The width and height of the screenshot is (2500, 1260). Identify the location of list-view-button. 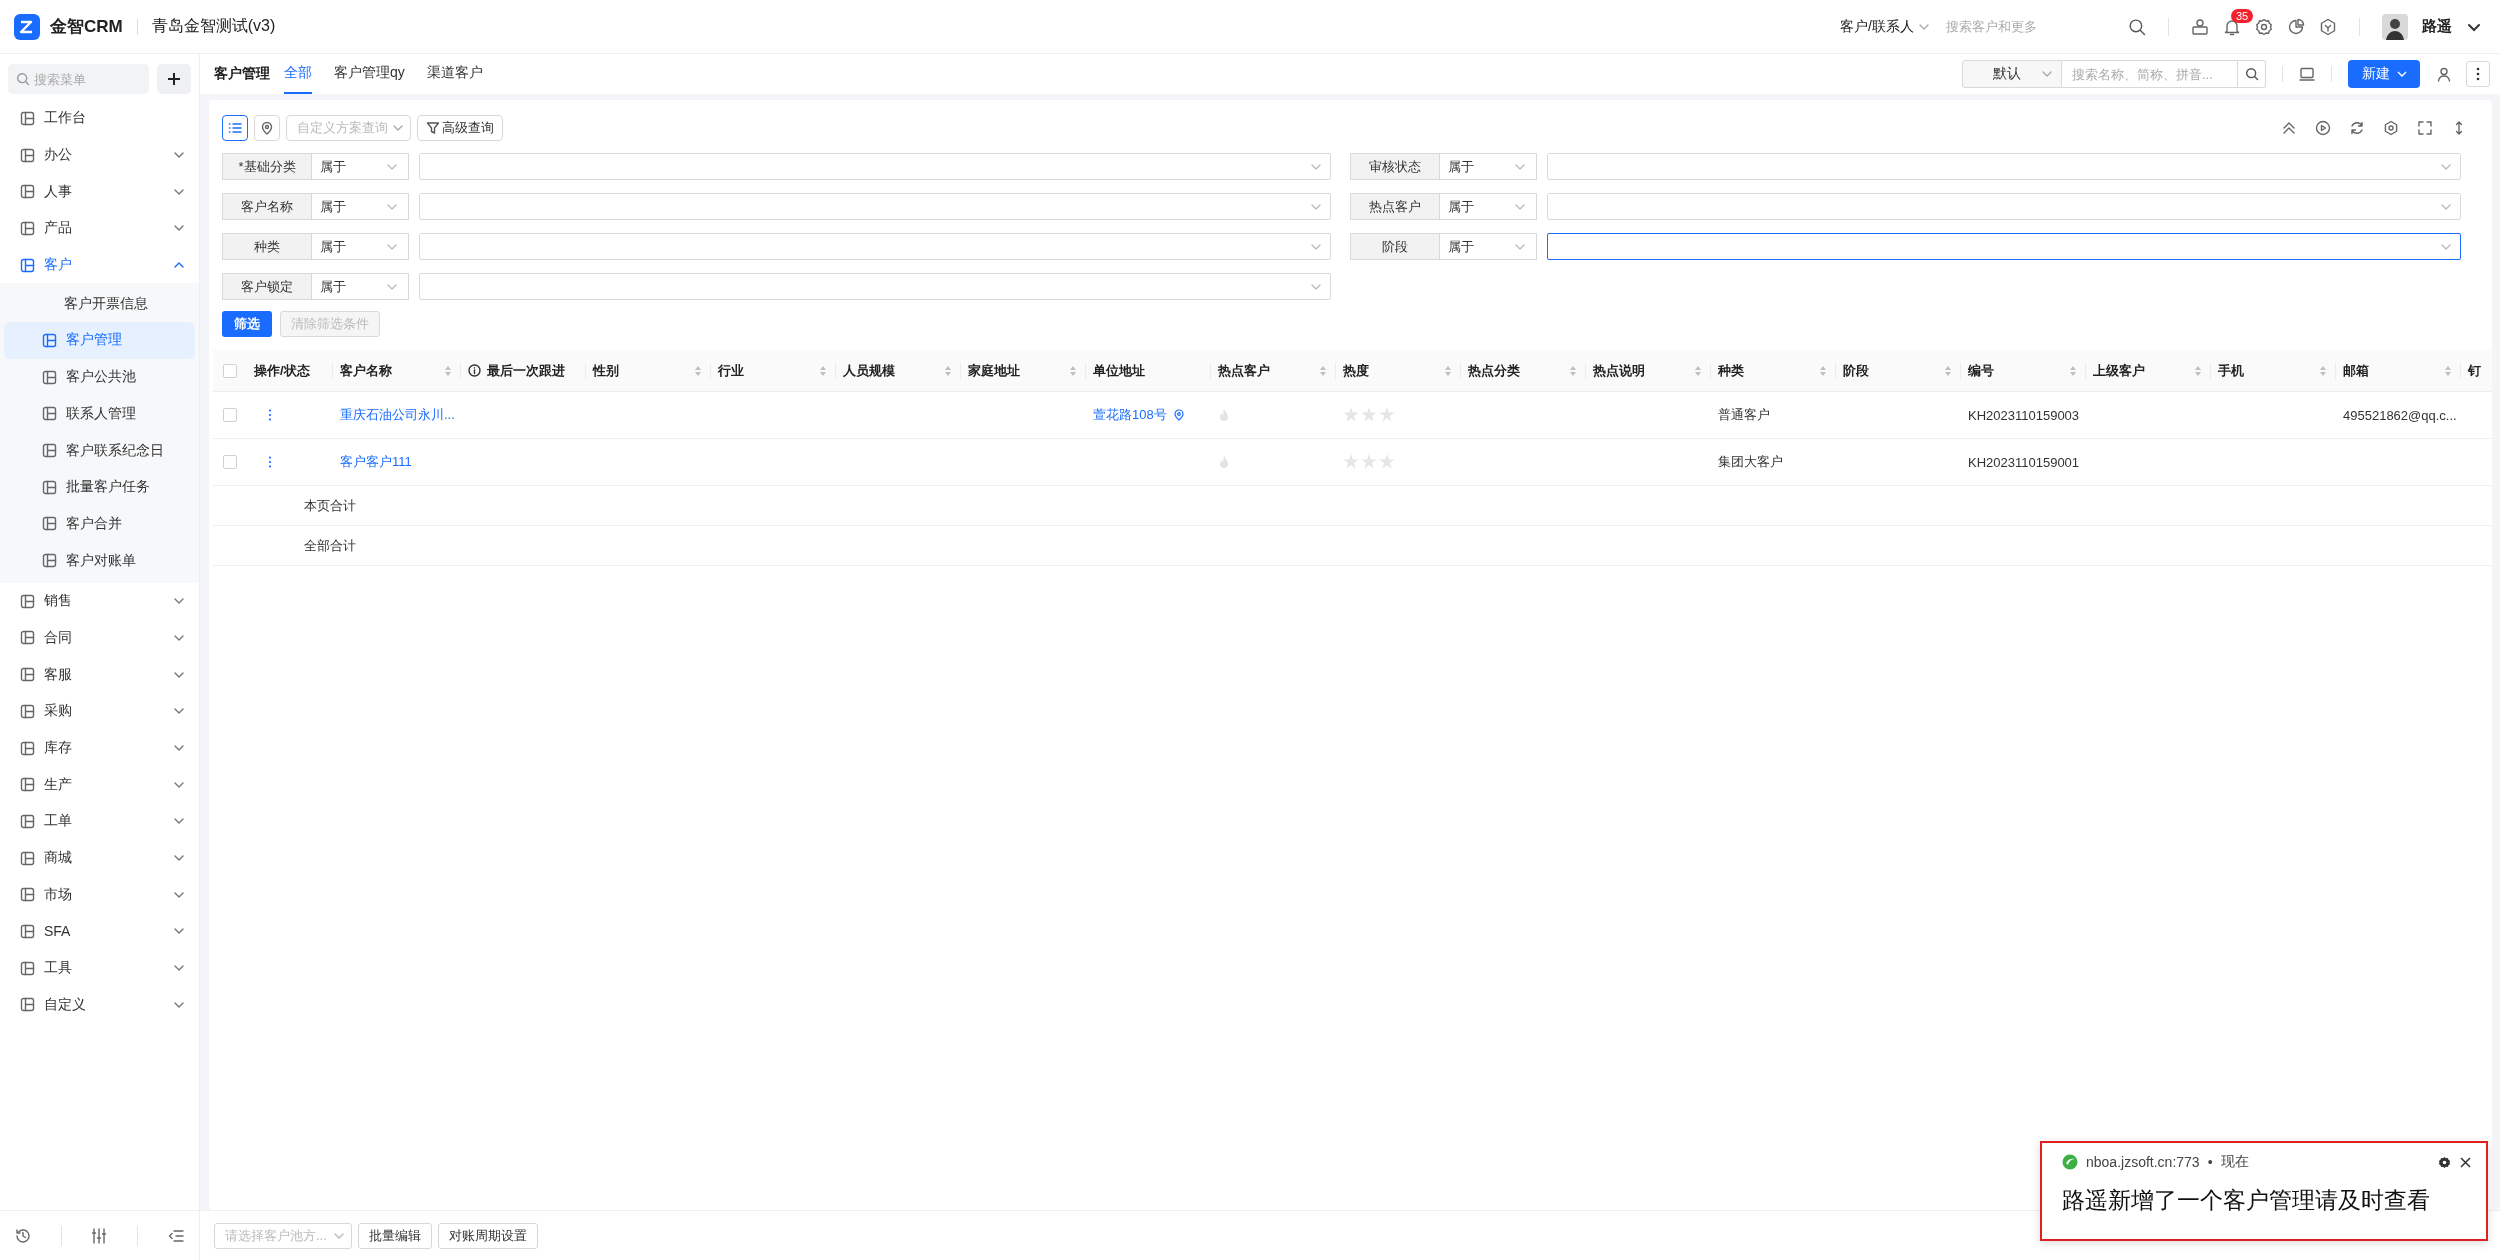
(235, 128).